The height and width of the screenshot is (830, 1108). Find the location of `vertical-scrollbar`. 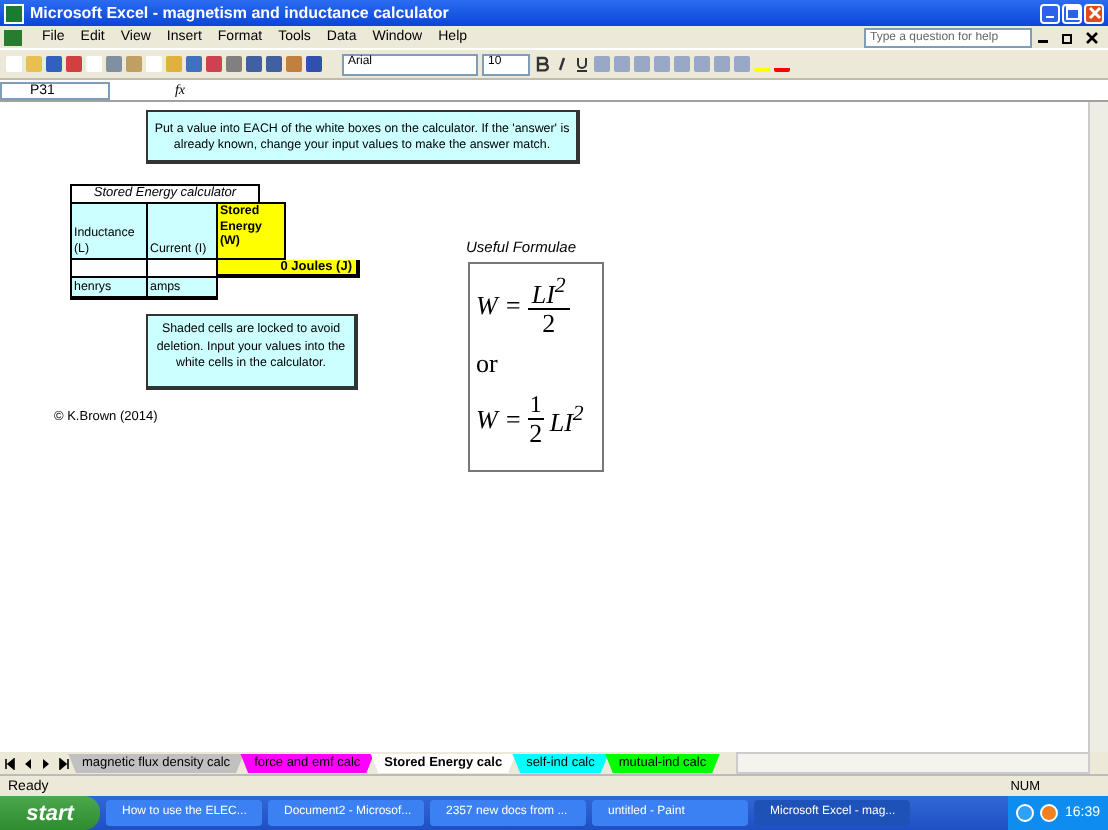

vertical-scrollbar is located at coordinates (1098, 427).